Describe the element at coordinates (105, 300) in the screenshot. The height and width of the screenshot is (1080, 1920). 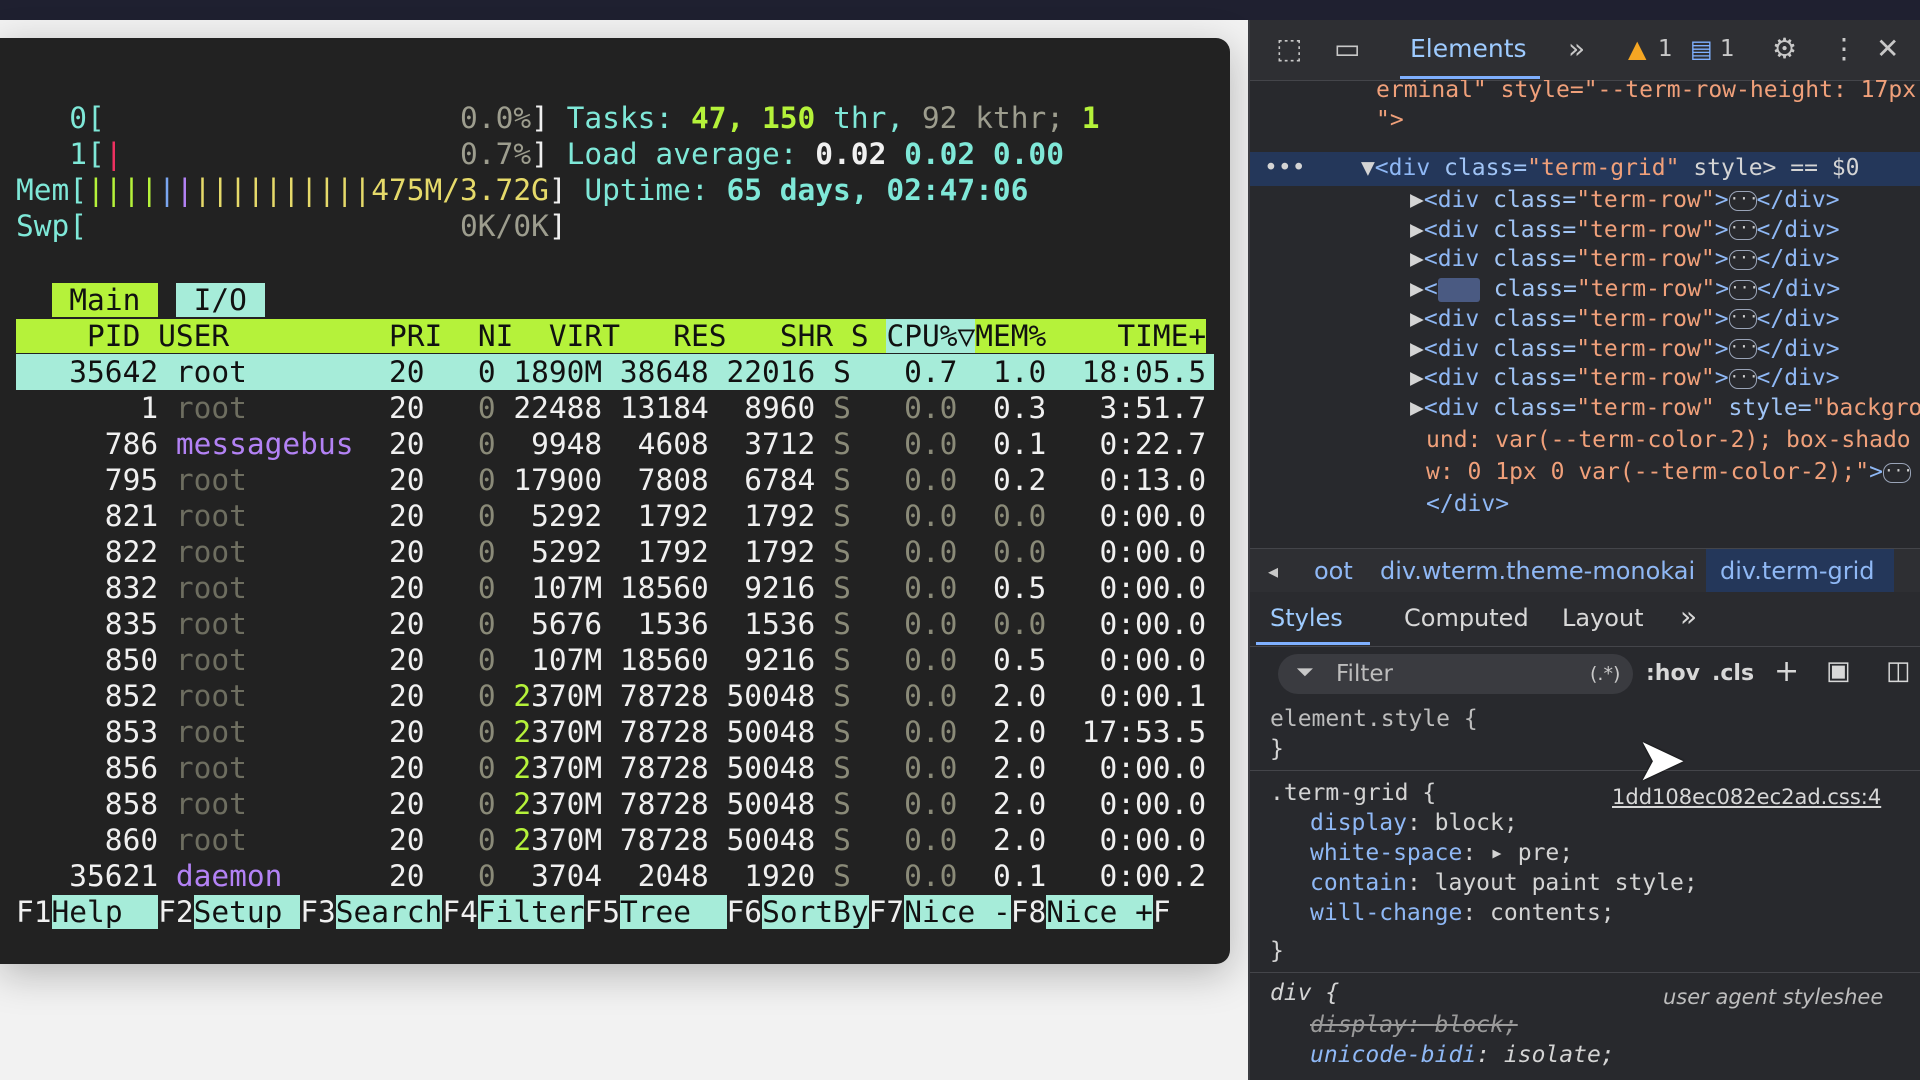
I see `tab-main: Main` at that location.